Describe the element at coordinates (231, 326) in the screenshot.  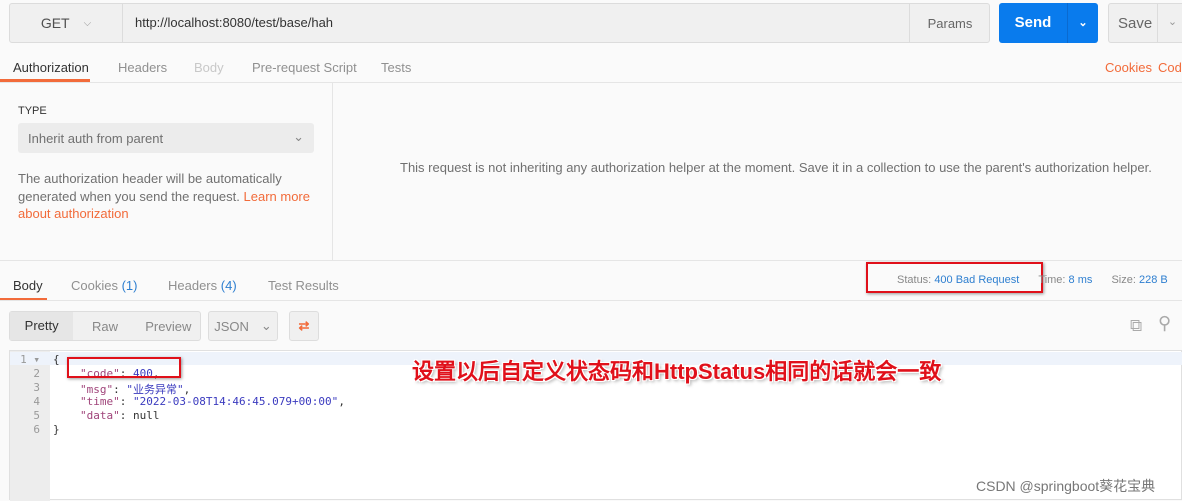
I see `format-value: JSON` at that location.